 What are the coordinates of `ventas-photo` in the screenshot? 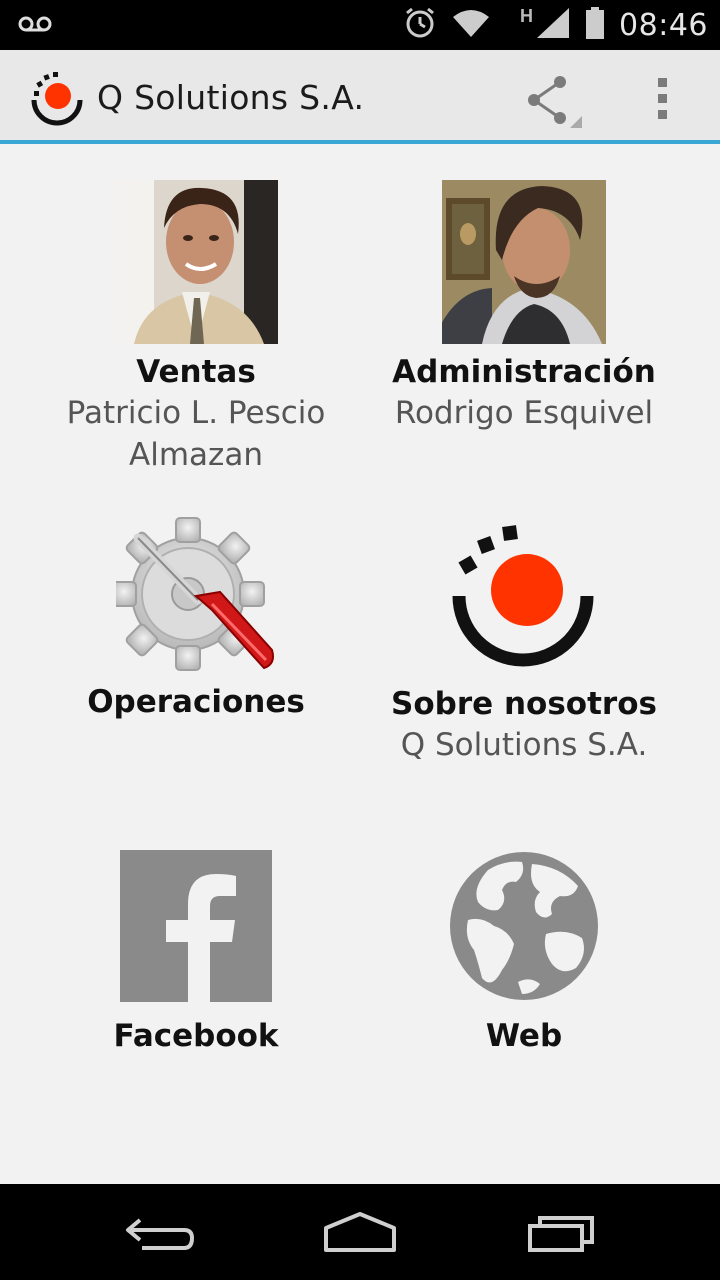 It's located at (196, 262).